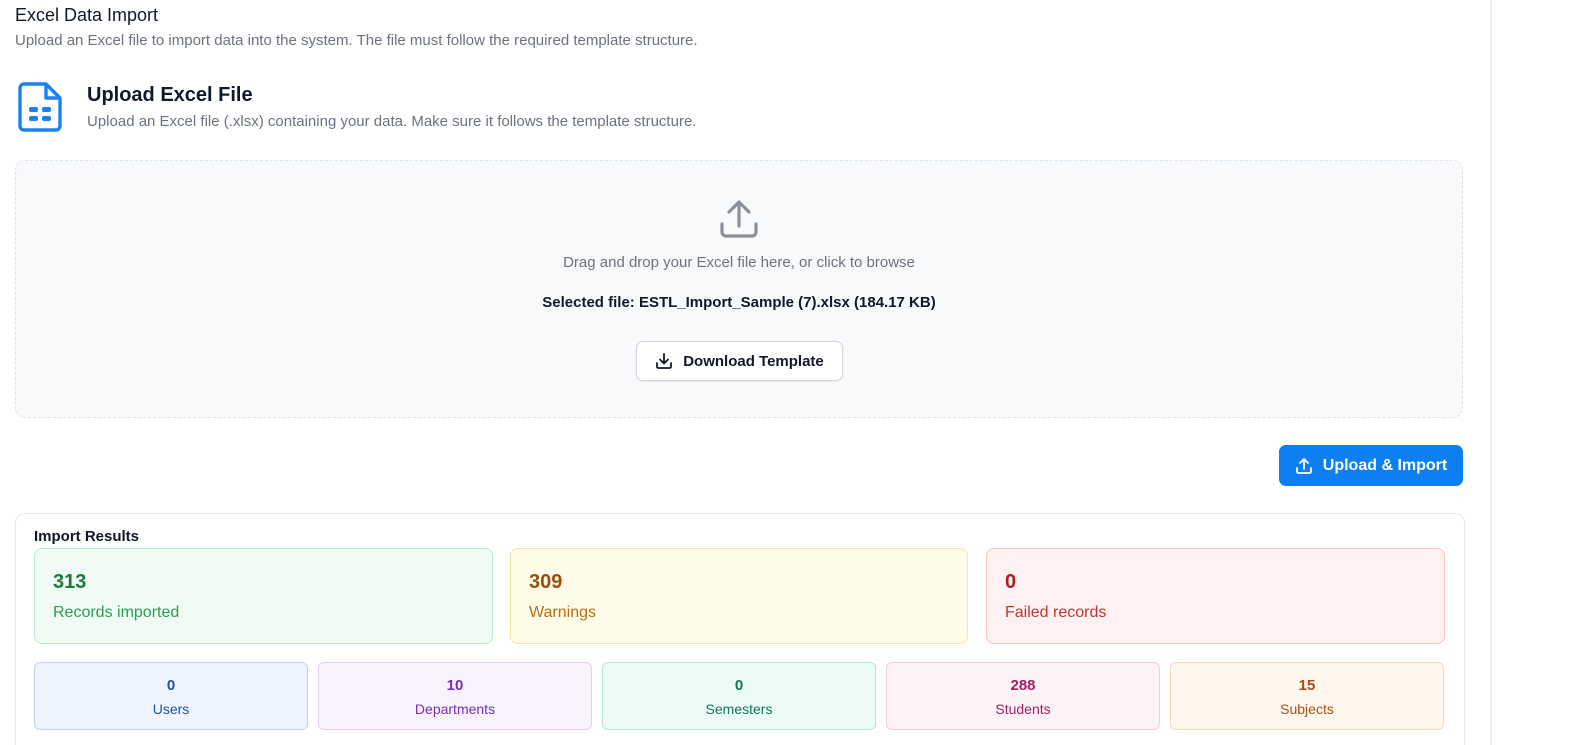 The image size is (1595, 745). What do you see at coordinates (455, 685) in the screenshot?
I see `entity-count: 10` at bounding box center [455, 685].